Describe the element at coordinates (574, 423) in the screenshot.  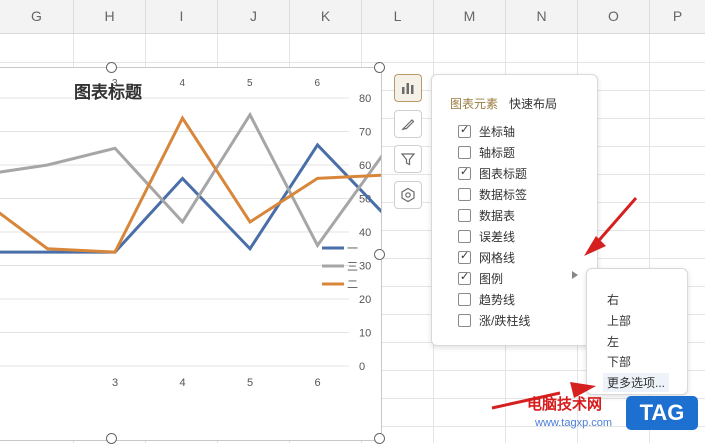
I see `watermark-url: www.tagxp.com` at that location.